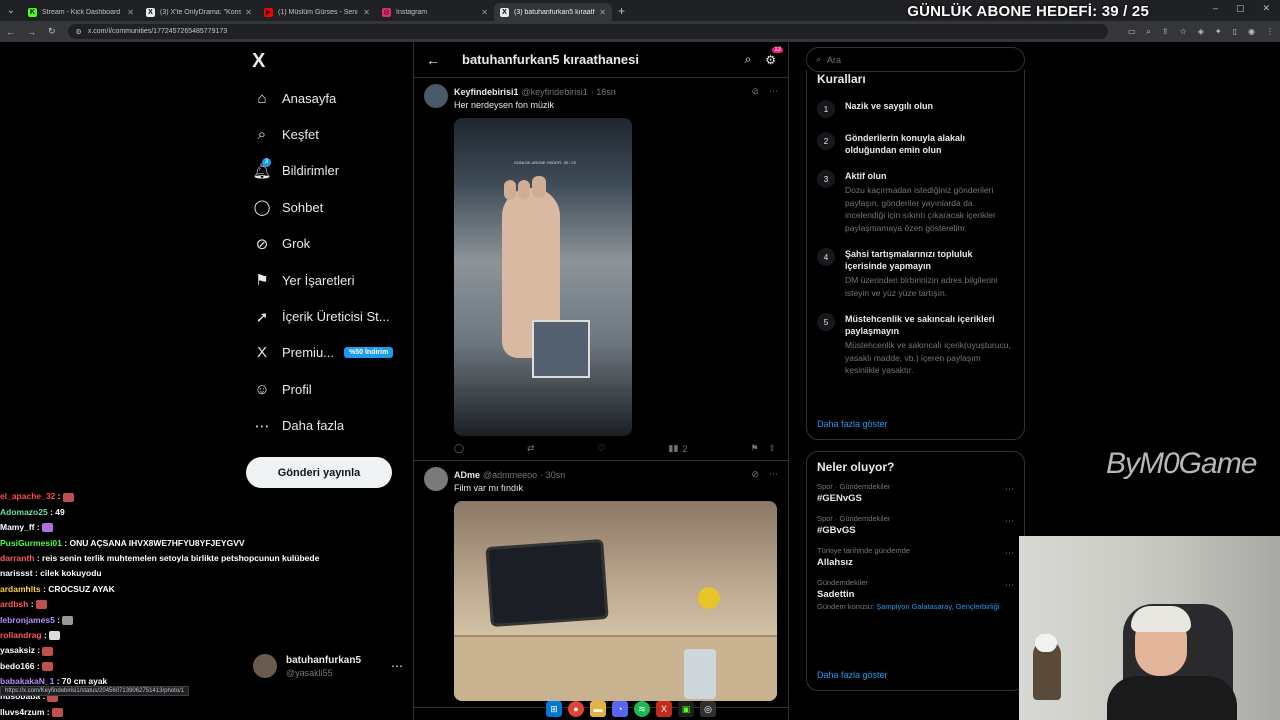 Image resolution: width=1280 pixels, height=720 pixels. Describe the element at coordinates (27, 620) in the screenshot. I see `chat-username: lebronjames5` at that location.